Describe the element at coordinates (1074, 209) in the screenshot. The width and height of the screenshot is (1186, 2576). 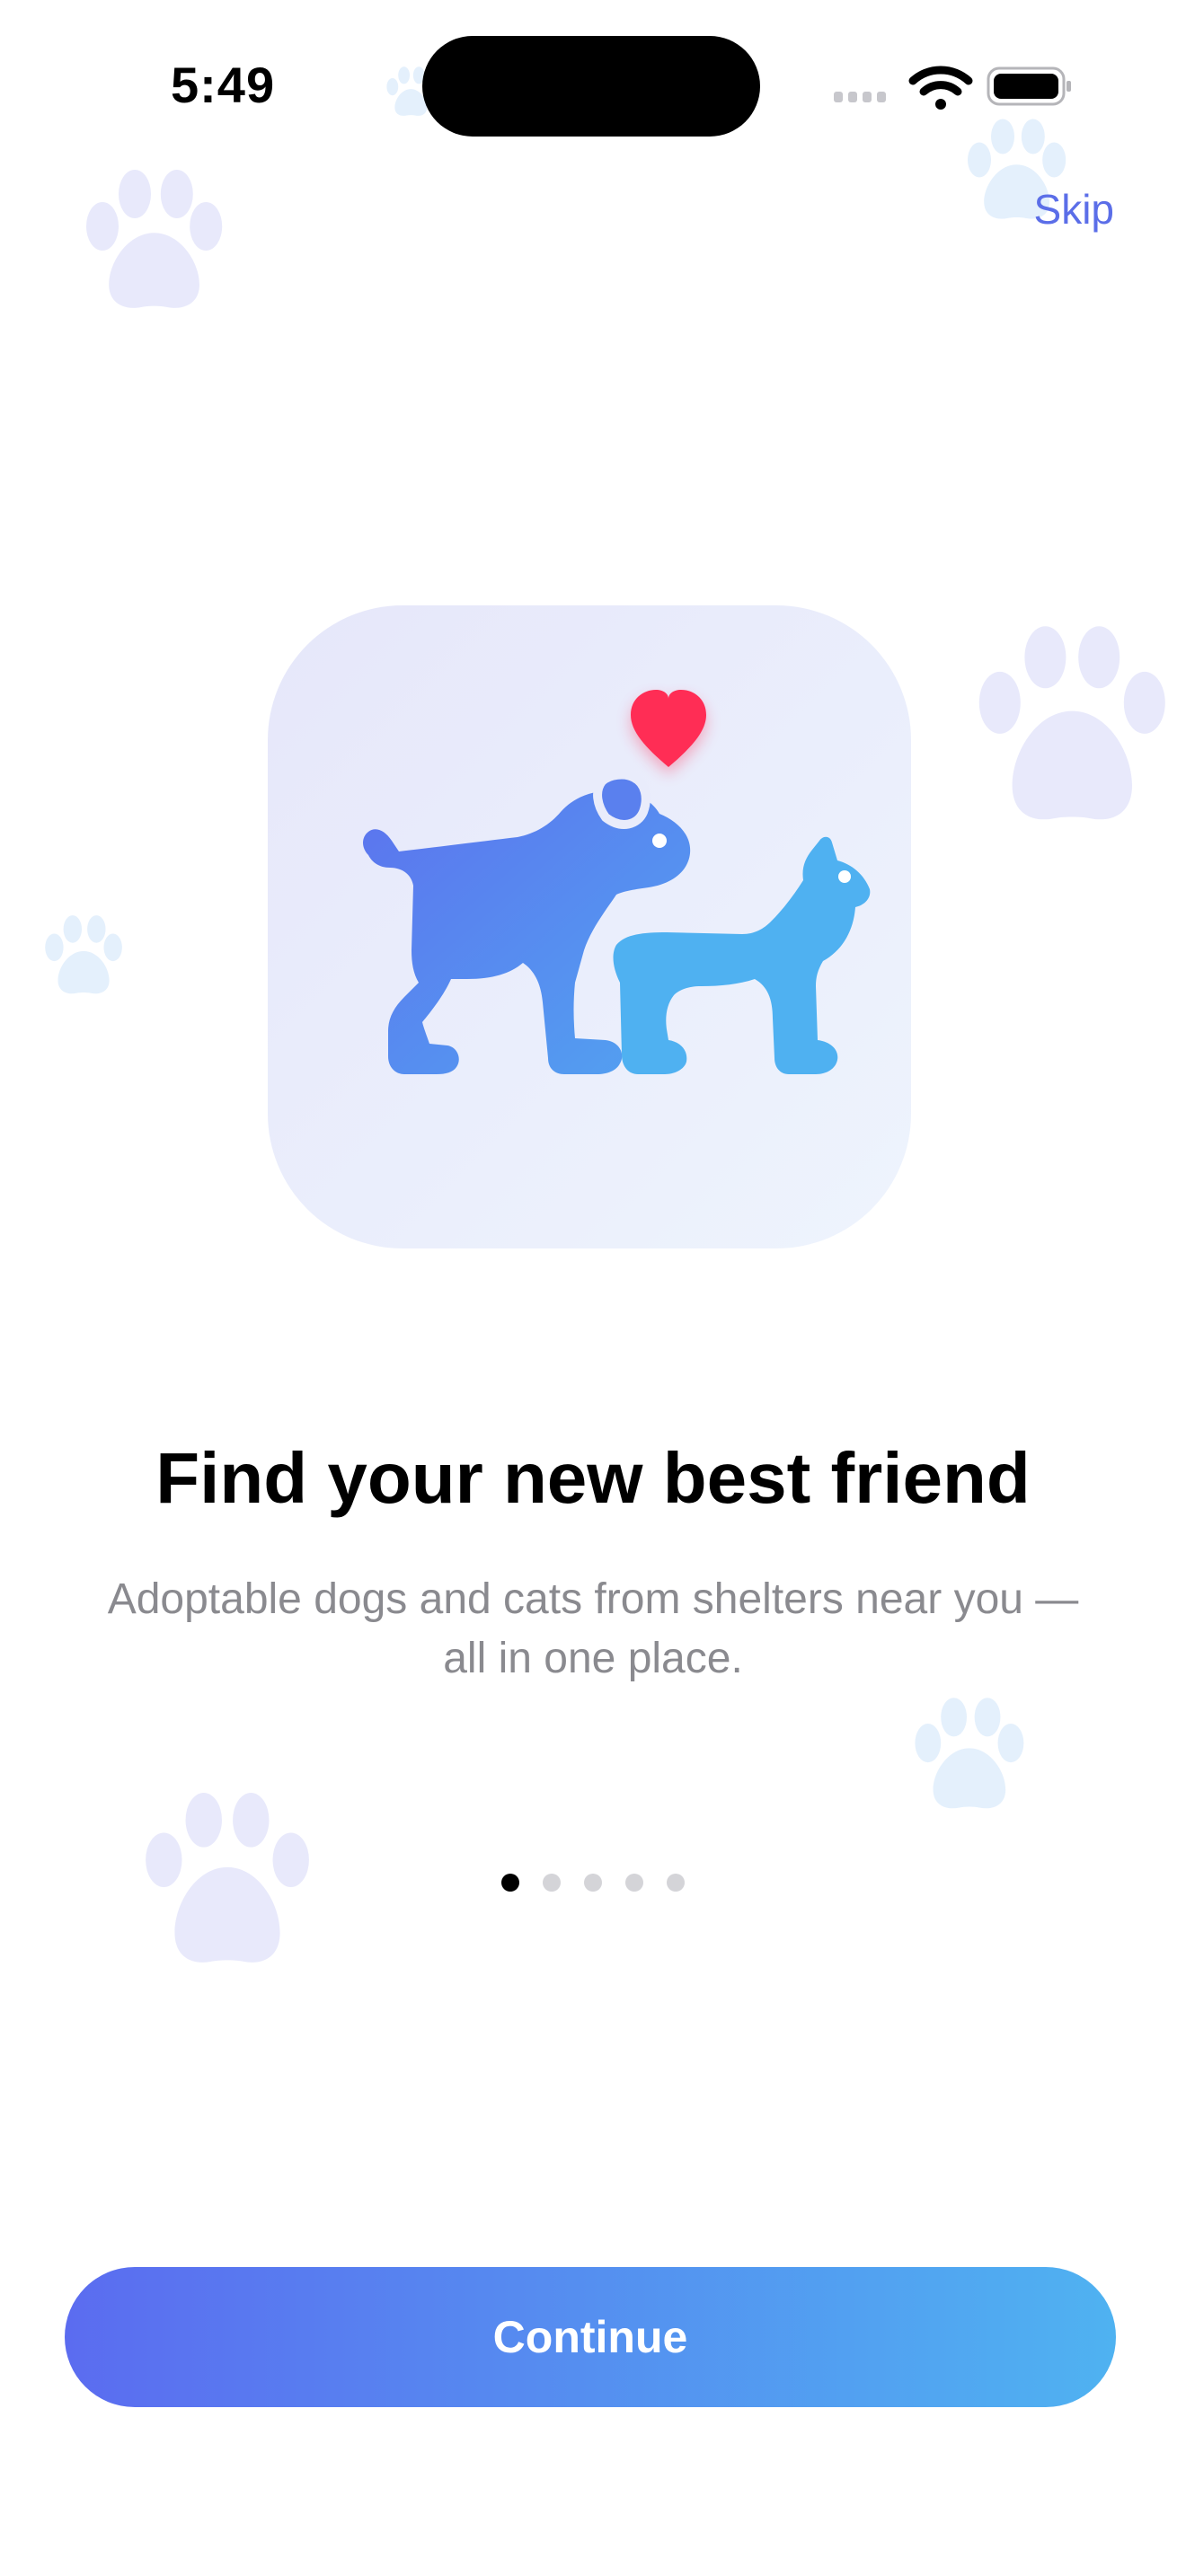
I see `skip-button: Skip` at that location.